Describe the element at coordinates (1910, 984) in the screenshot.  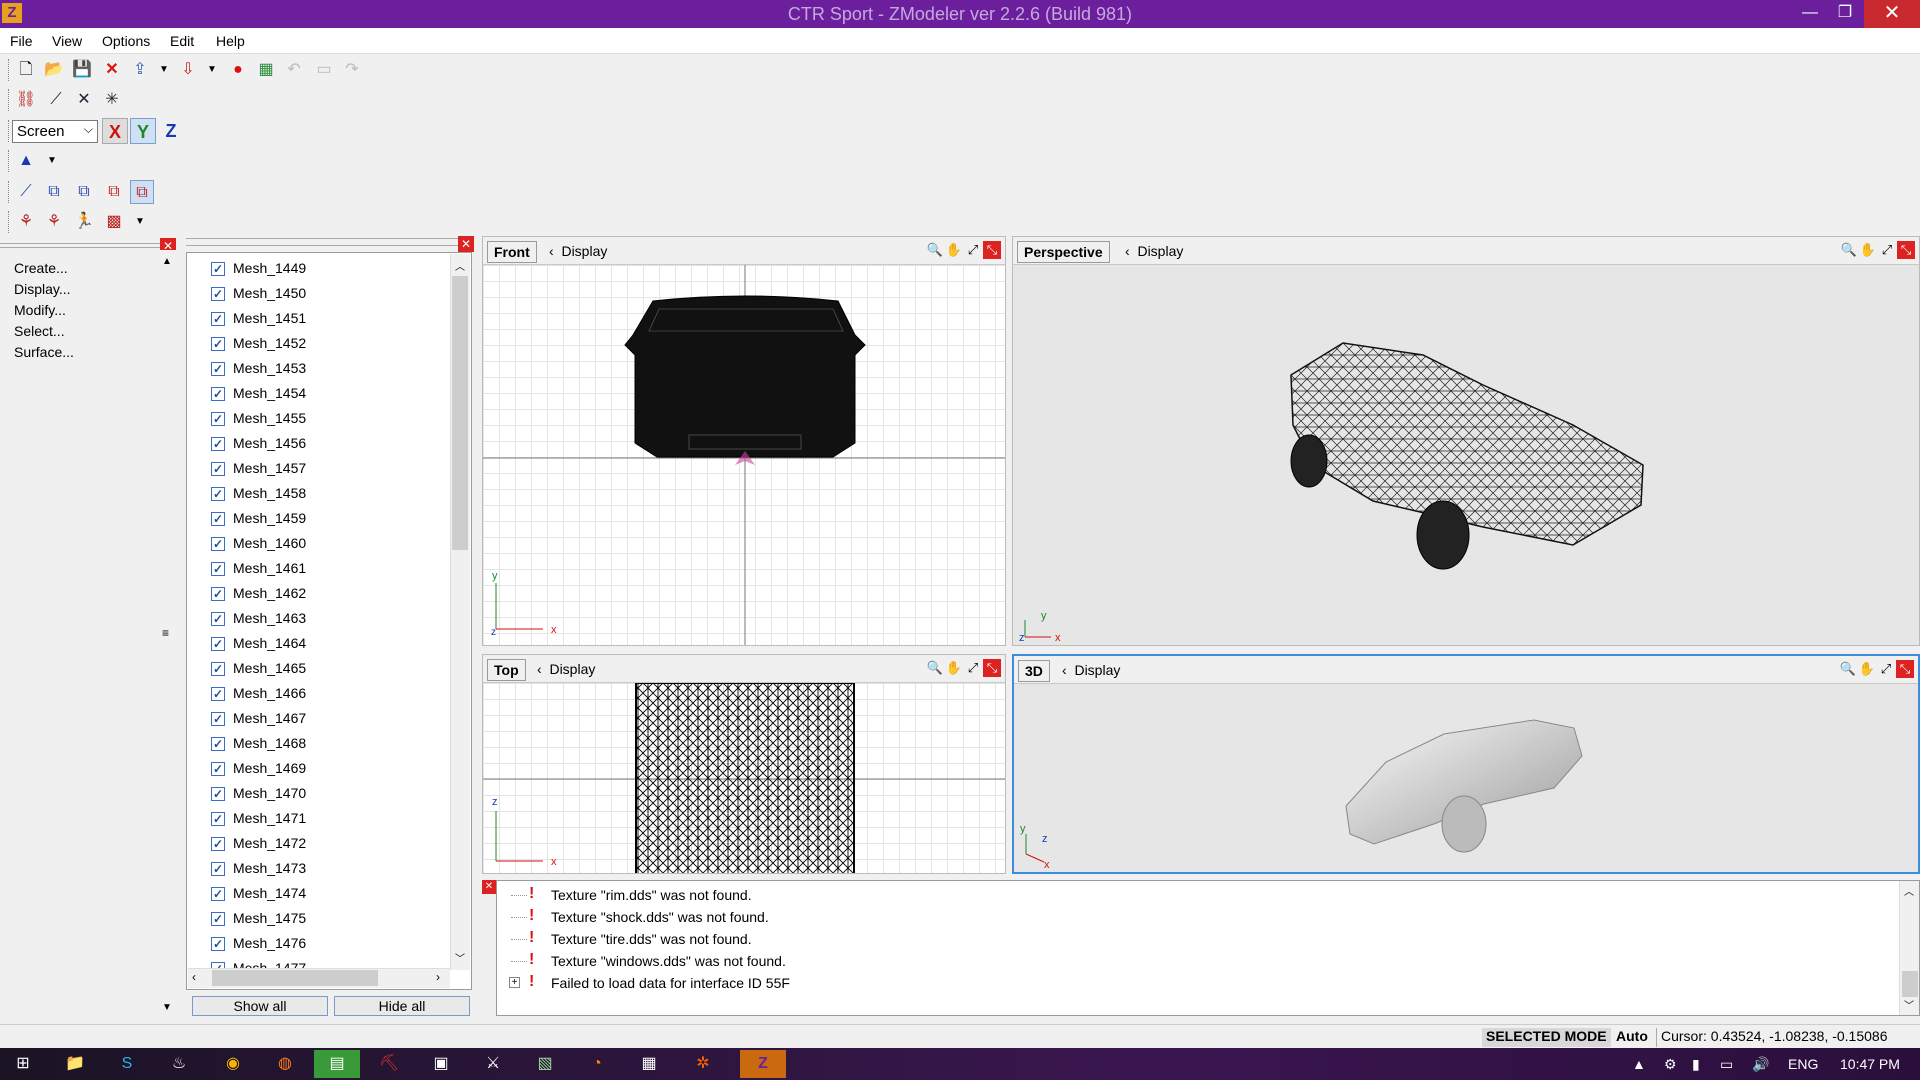
I see `log-scroll-thumb` at that location.